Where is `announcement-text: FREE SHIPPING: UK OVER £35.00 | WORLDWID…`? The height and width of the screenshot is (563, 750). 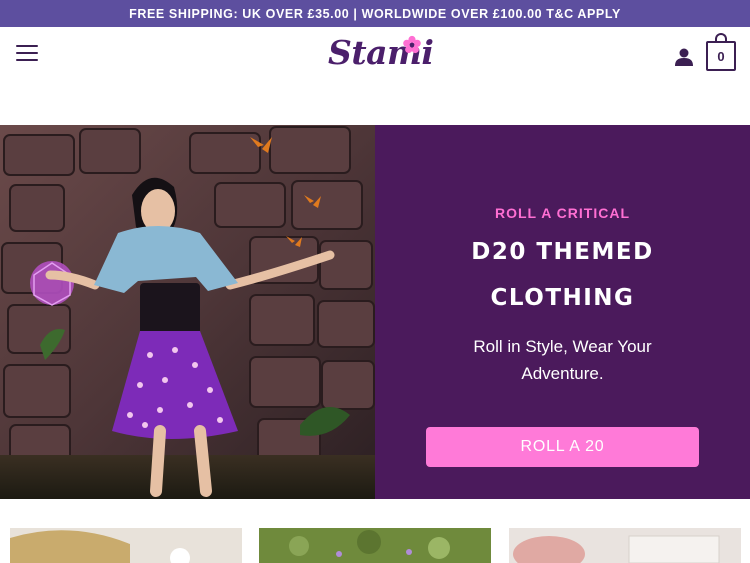 announcement-text: FREE SHIPPING: UK OVER £35.00 | WORLDWID… is located at coordinates (375, 13).